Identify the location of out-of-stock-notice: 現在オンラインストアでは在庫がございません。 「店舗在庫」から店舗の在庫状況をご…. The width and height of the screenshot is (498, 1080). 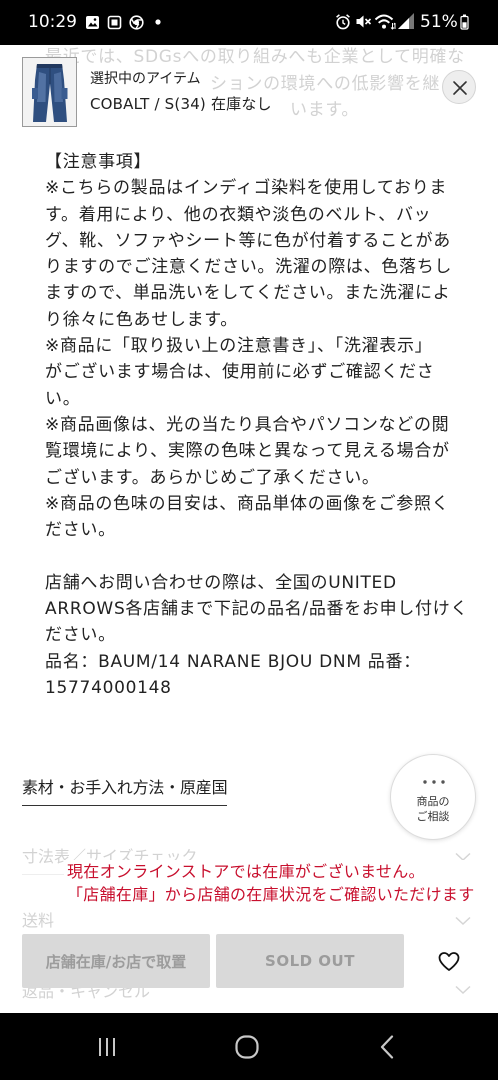
(270, 883).